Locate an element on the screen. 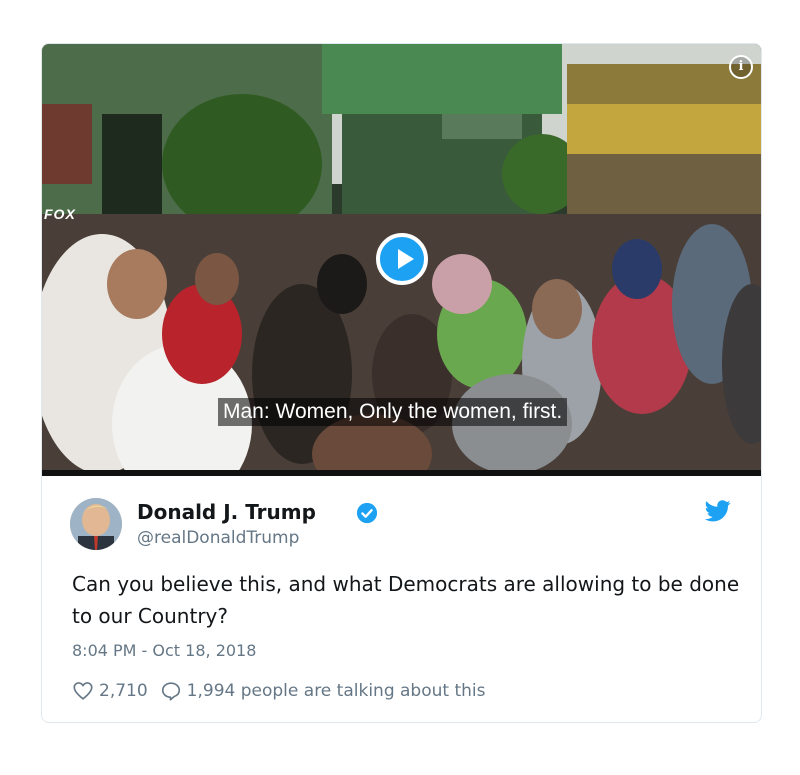 This screenshot has width=800, height=775. video-caption: Man: Women, Only the women, first. is located at coordinates (393, 412).